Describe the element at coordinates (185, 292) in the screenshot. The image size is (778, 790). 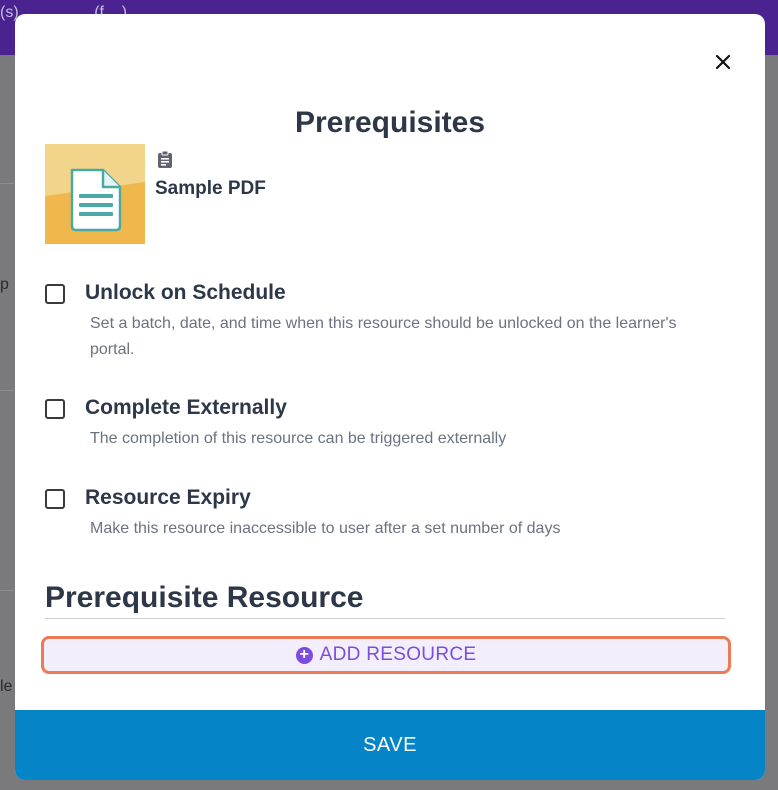
I see `option-title: Unlock on Schedule` at that location.